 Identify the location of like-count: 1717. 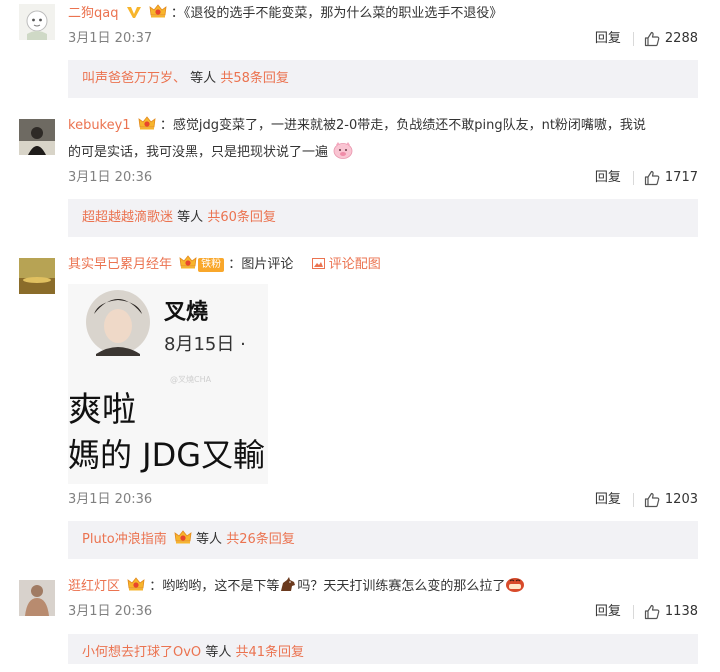
(681, 177).